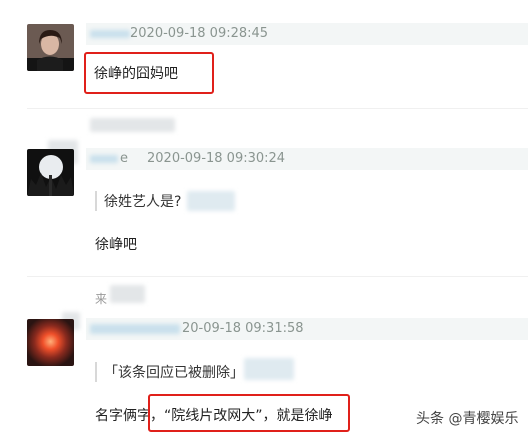 Image resolution: width=528 pixels, height=434 pixels. Describe the element at coordinates (307, 34) in the screenshot. I see `comment-meta: 2020-09-18 09:28:45` at that location.